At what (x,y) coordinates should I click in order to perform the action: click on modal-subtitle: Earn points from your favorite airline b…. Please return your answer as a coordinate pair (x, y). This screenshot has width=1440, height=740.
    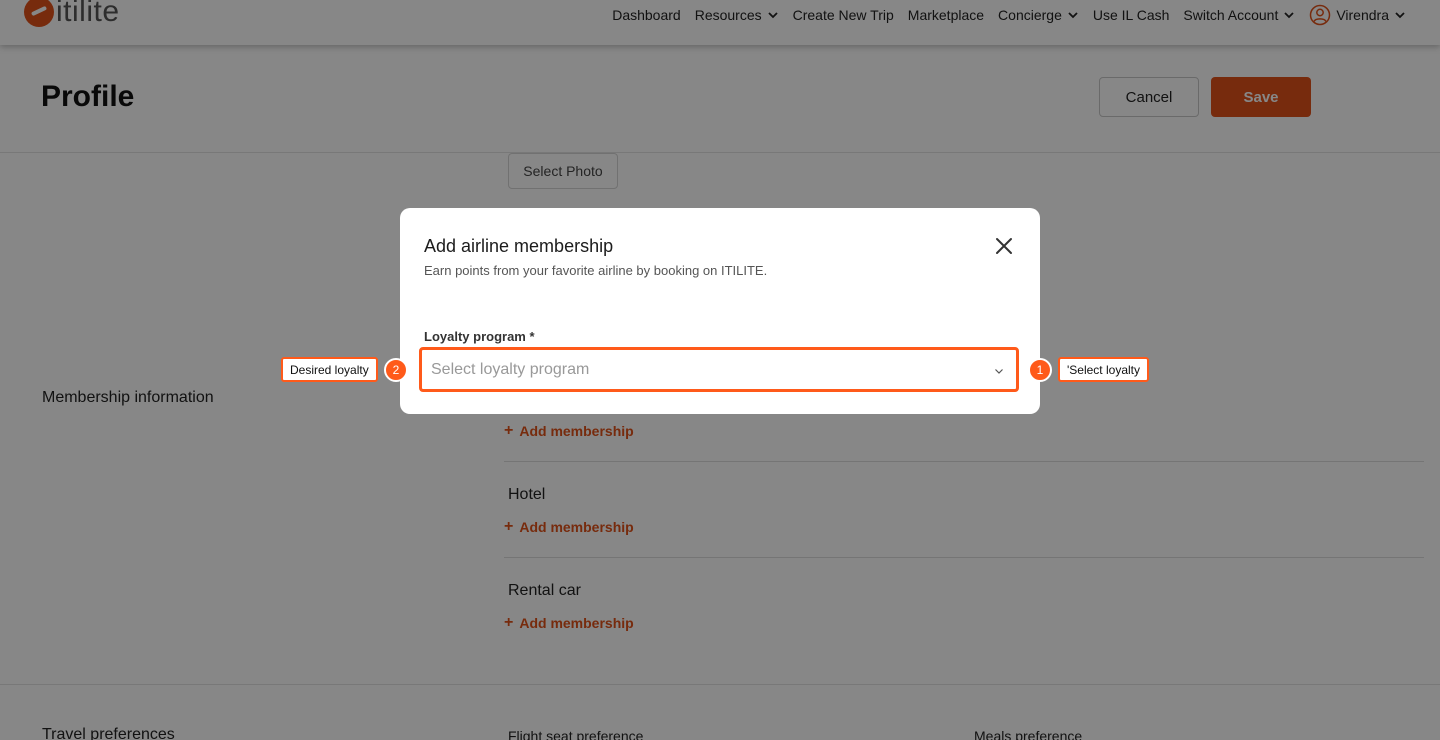
    Looking at the image, I should click on (596, 270).